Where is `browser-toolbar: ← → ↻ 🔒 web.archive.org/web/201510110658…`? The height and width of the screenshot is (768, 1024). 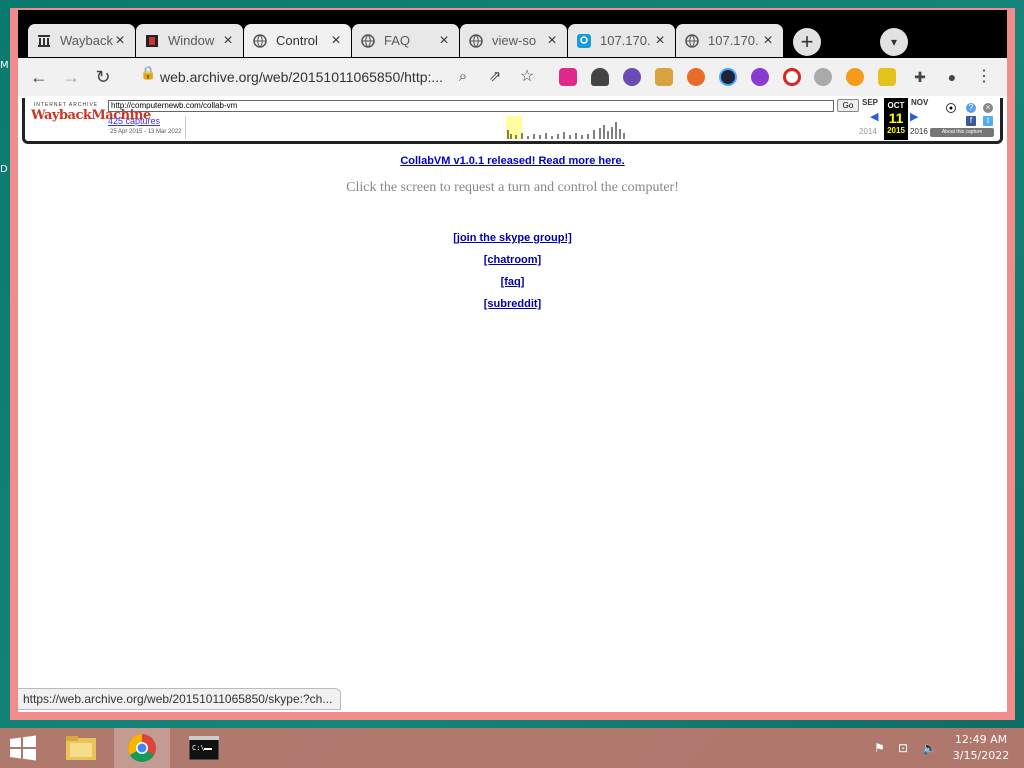
browser-toolbar: ← → ↻ 🔒 web.archive.org/web/201510110658… is located at coordinates (512, 77).